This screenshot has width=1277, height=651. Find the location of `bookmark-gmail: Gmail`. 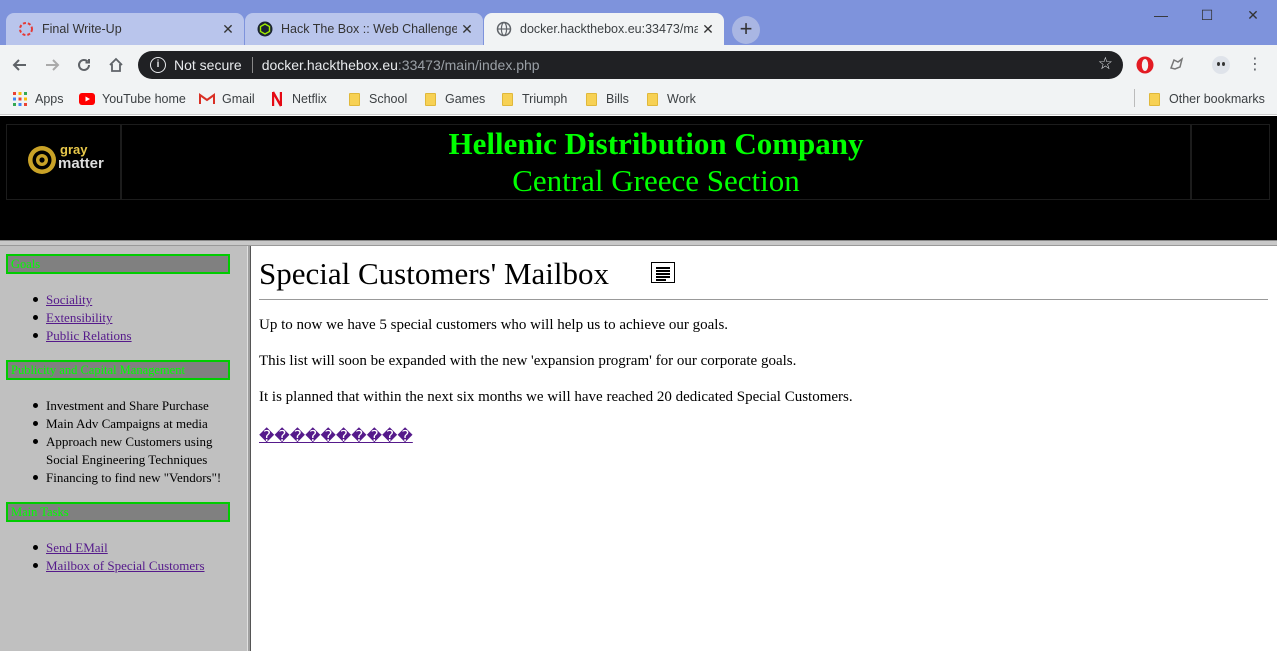

bookmark-gmail: Gmail is located at coordinates (227, 99).